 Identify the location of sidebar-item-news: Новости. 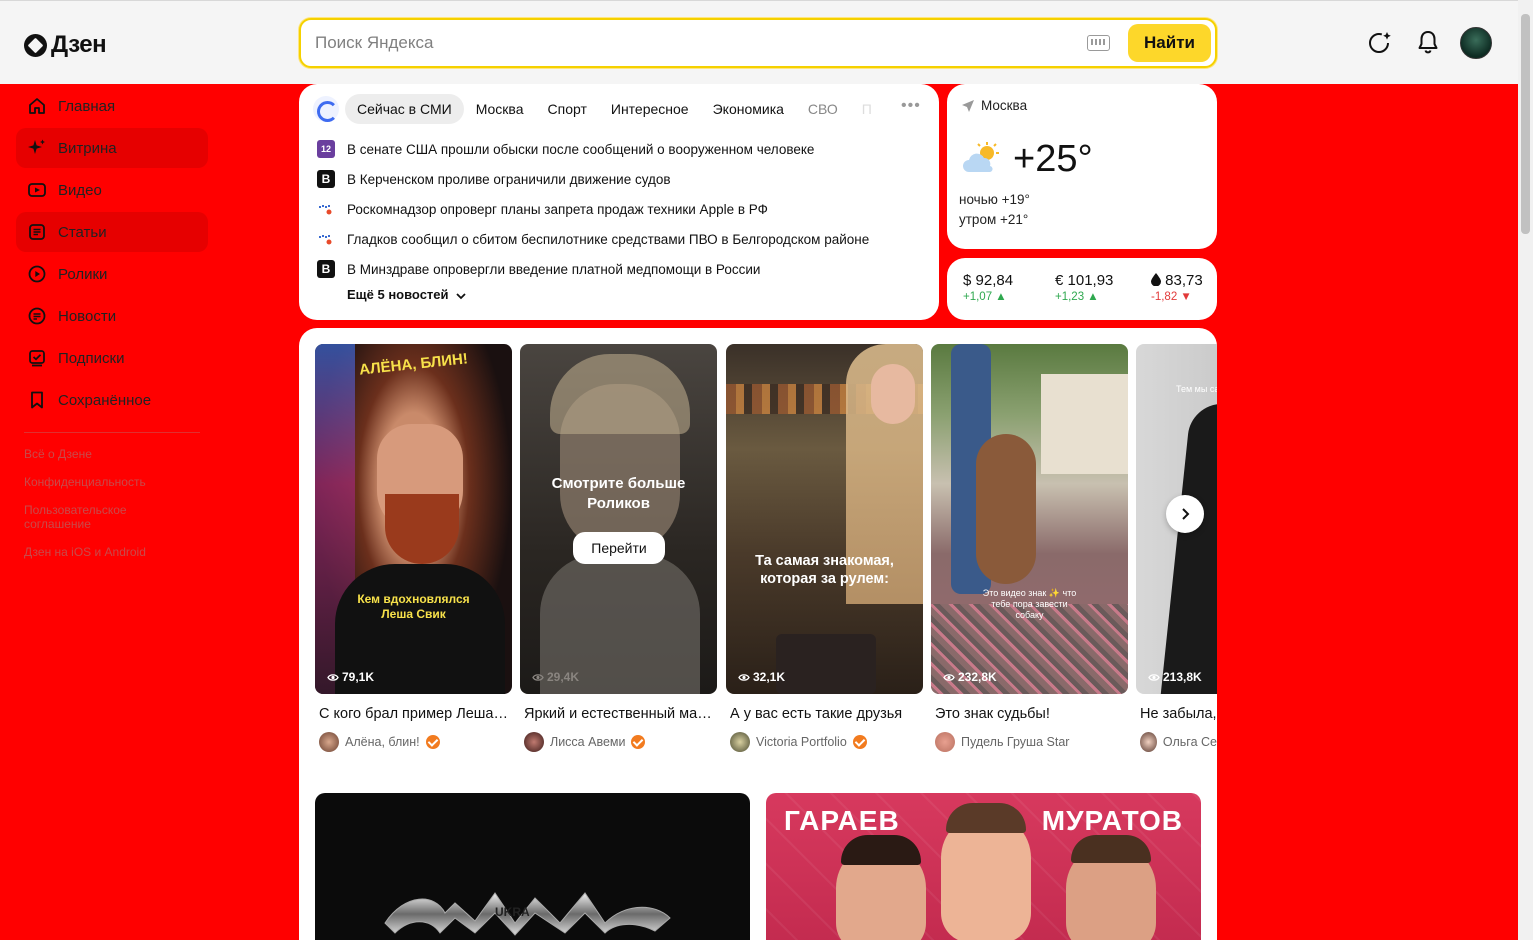
(112, 316).